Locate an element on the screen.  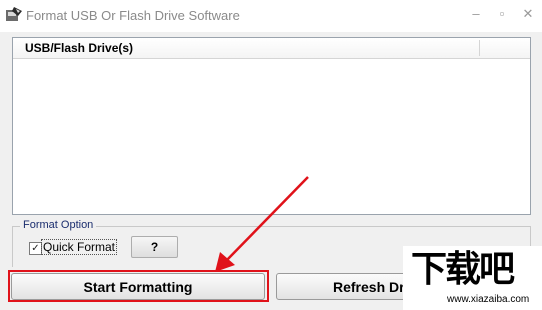
maximize-button: ▫ is located at coordinates (502, 13).